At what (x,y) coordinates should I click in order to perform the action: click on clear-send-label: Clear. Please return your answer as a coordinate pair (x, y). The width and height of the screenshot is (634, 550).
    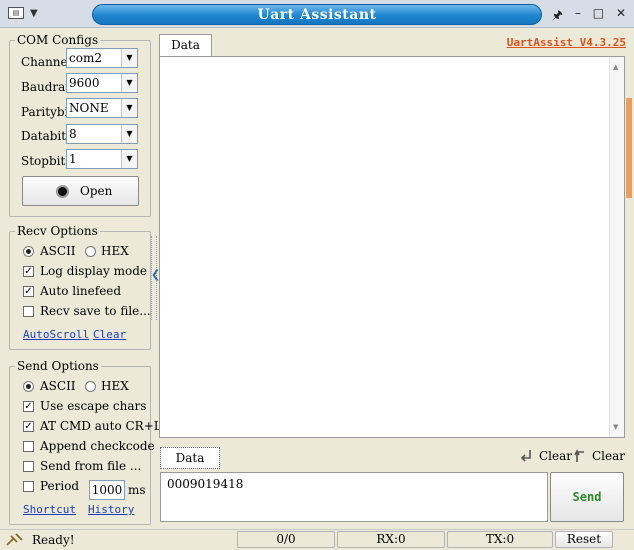
    Looking at the image, I should click on (556, 456).